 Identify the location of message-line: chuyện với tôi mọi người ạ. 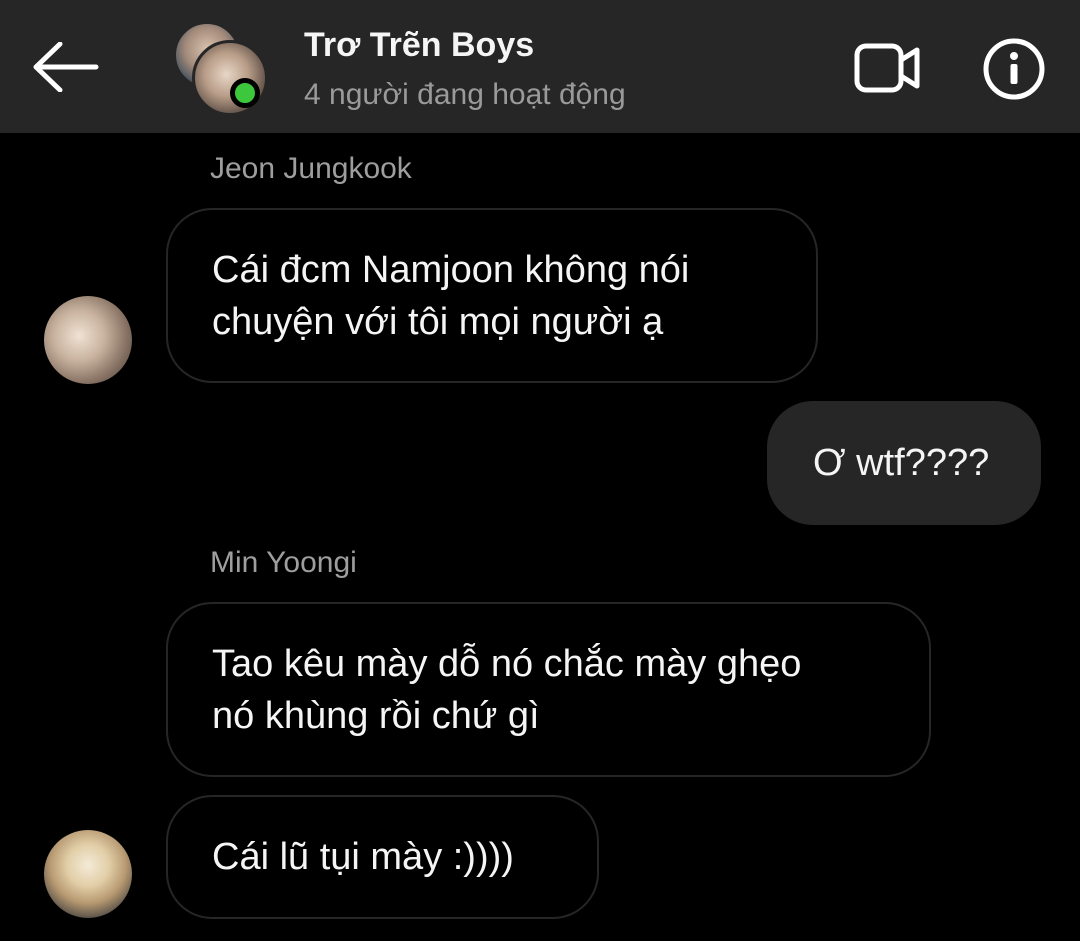
(438, 321).